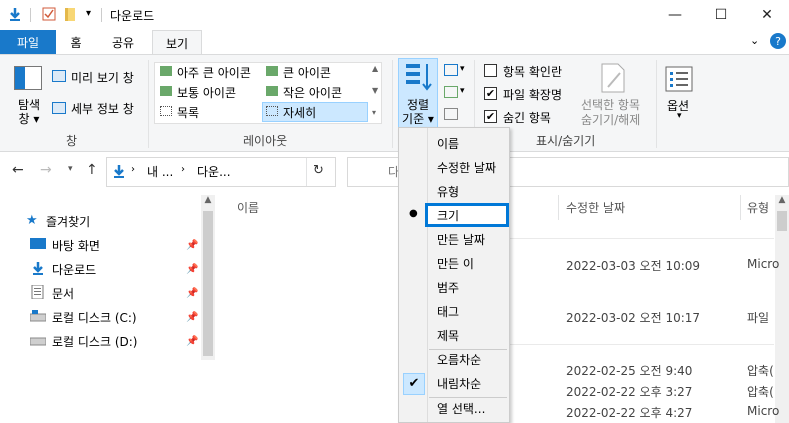 Image resolution: width=789 pixels, height=423 pixels. I want to click on menu-item-ascending: 오름차순, so click(454, 359).